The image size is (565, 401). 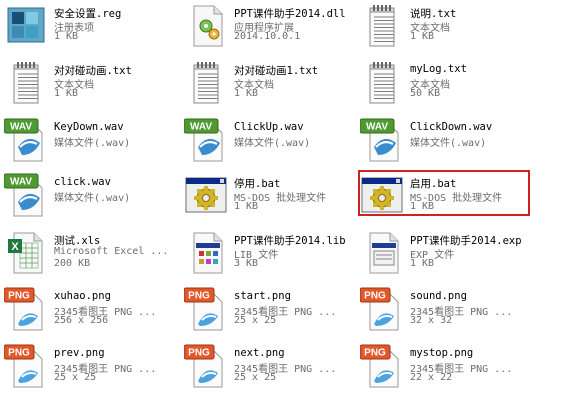 I want to click on file-item: 安全设置.reg 注册表项 1 KB, so click(x=89, y=26).